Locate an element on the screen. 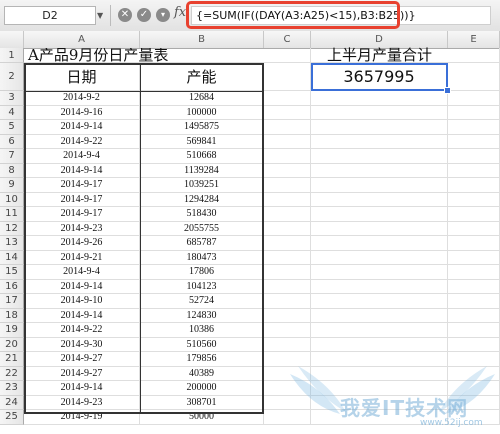  summary-title: 上半月产量合计 is located at coordinates (379, 55).